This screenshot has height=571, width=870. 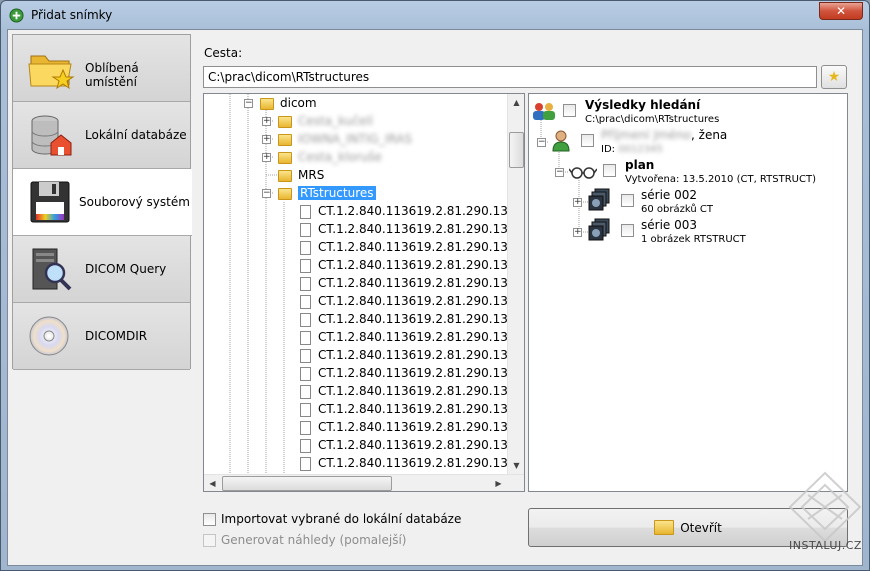 I want to click on import-option: Importovat vybrané do lokální databáze, so click(x=332, y=519).